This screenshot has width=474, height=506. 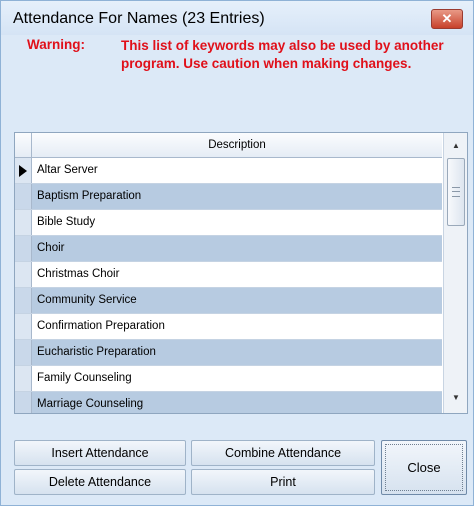 I want to click on table-row: Altar Server, so click(x=228, y=171).